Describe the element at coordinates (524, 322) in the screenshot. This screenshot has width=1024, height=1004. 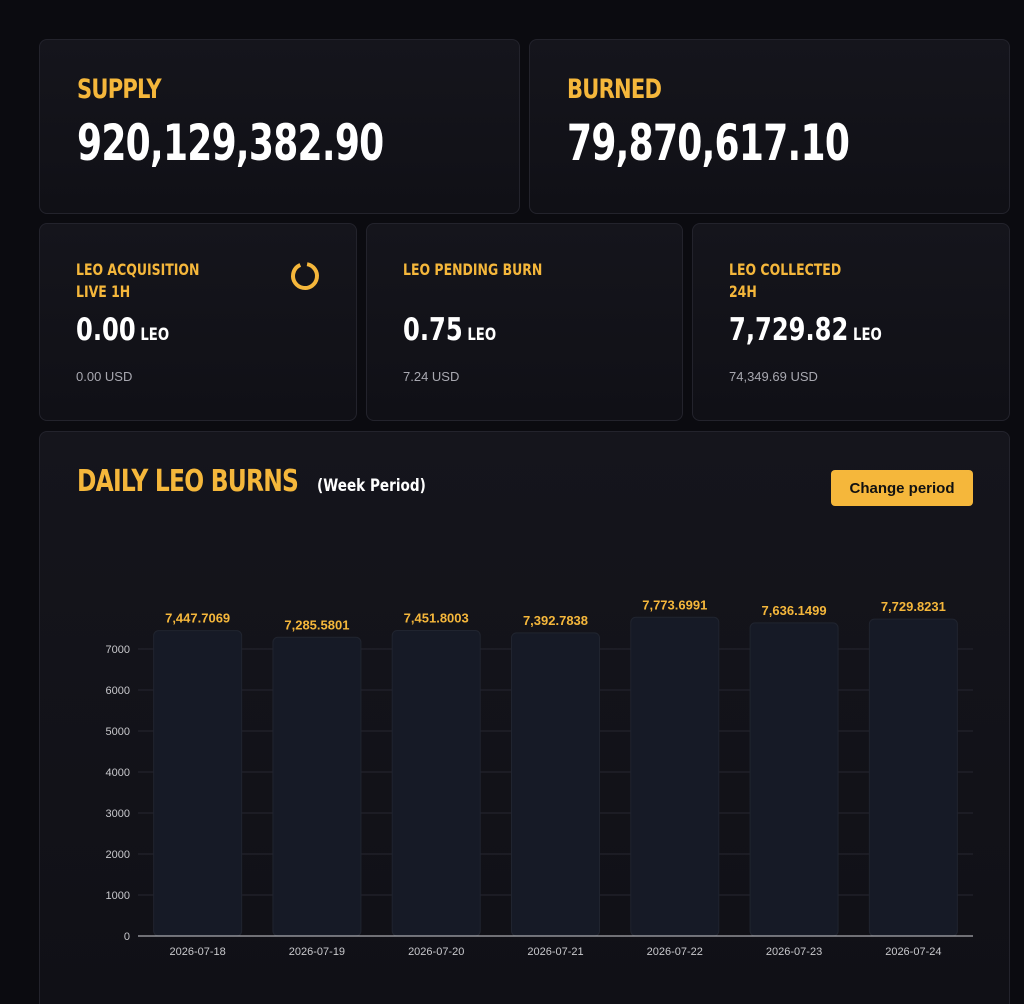
I see `pending-card: LEO PENDING BURN 0.75 LEO 7.24 USD` at that location.